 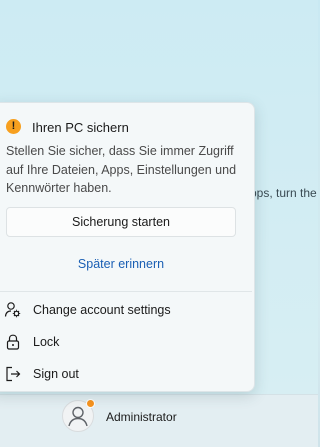 I want to click on menu-item-label: Change account settings, so click(x=102, y=310).